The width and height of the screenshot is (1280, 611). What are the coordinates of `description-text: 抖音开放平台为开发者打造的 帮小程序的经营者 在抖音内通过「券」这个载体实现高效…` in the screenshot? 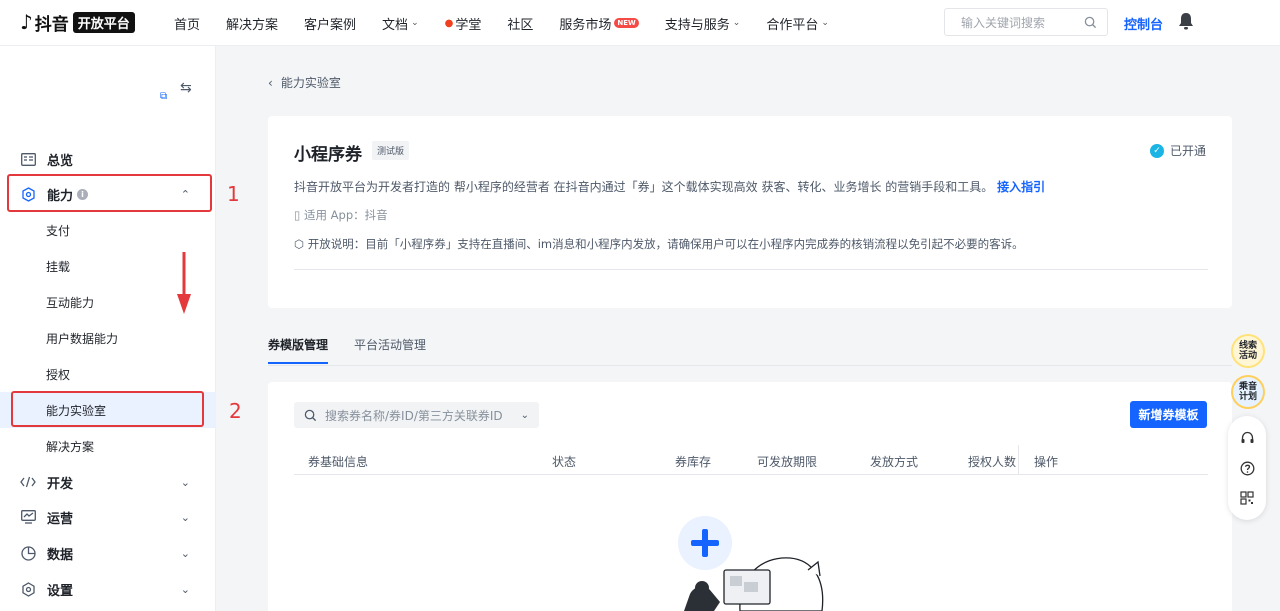 It's located at (644, 187).